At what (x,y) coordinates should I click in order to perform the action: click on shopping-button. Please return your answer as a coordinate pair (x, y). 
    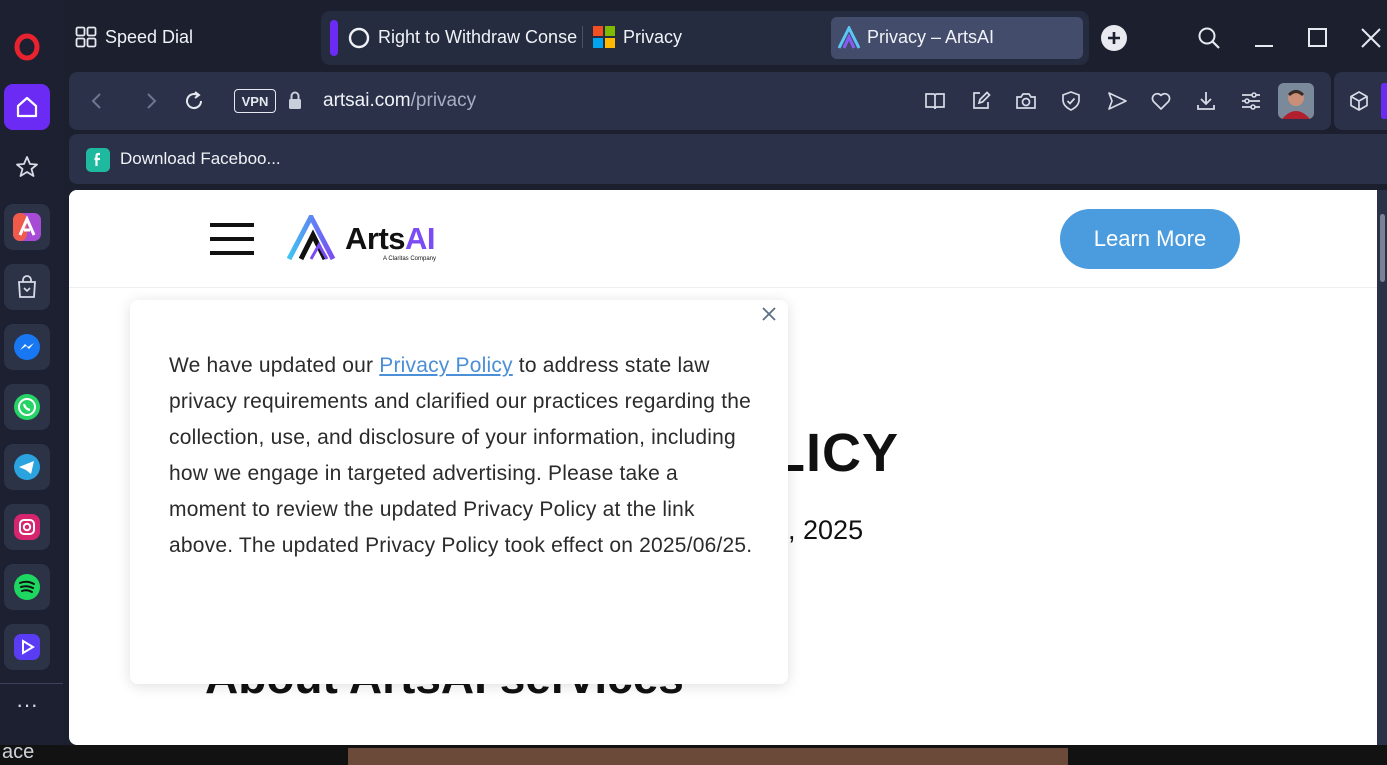
    Looking at the image, I should click on (27, 287).